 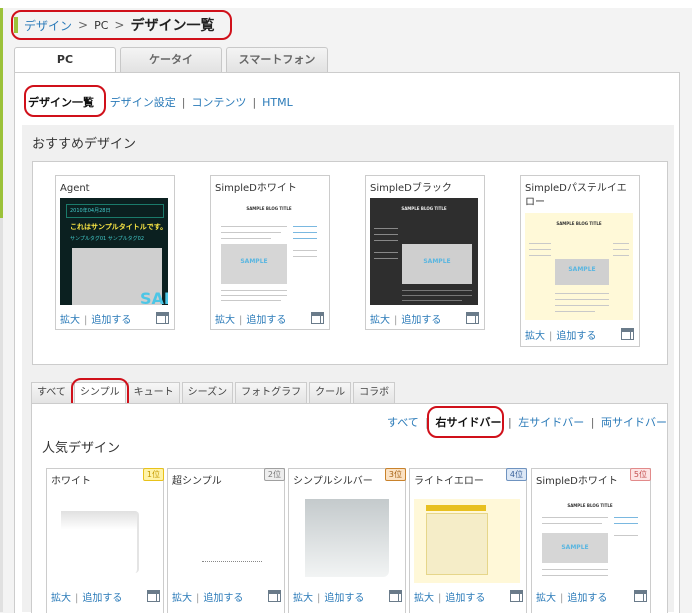 What do you see at coordinates (81, 448) in the screenshot?
I see `popular-title: 人気デザイン` at bounding box center [81, 448].